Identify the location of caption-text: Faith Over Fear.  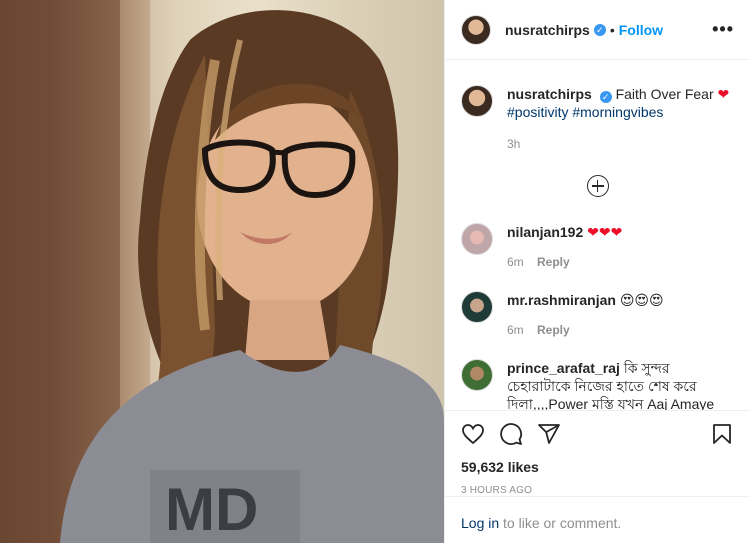
(664, 94).